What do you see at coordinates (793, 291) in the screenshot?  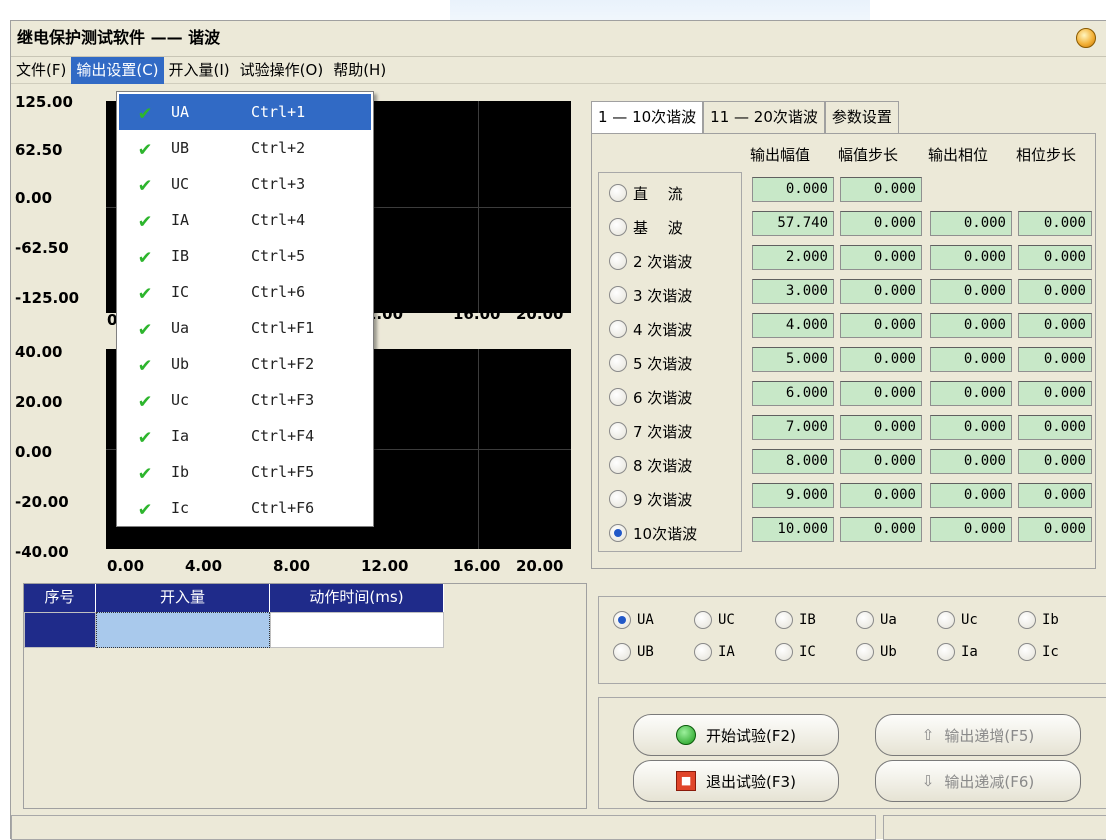 I see `value-input-amp: 3.000` at bounding box center [793, 291].